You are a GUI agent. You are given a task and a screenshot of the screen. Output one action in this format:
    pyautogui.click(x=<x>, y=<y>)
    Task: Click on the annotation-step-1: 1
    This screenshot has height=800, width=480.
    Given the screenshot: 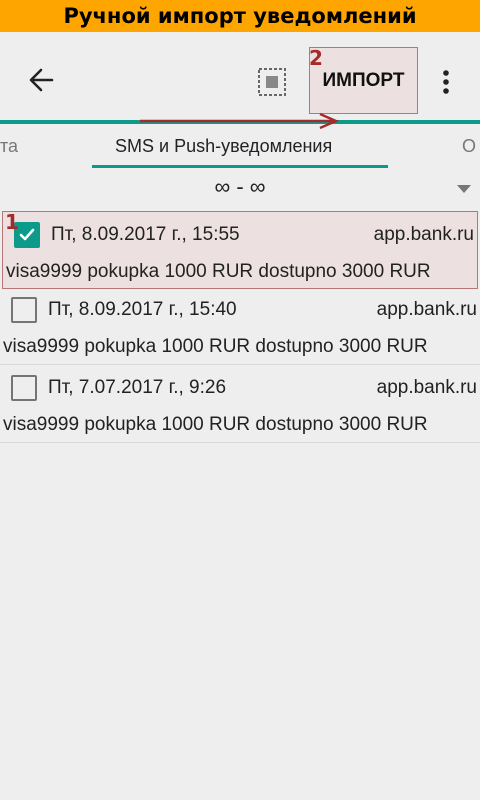 What is the action you would take?
    pyautogui.click(x=12, y=222)
    